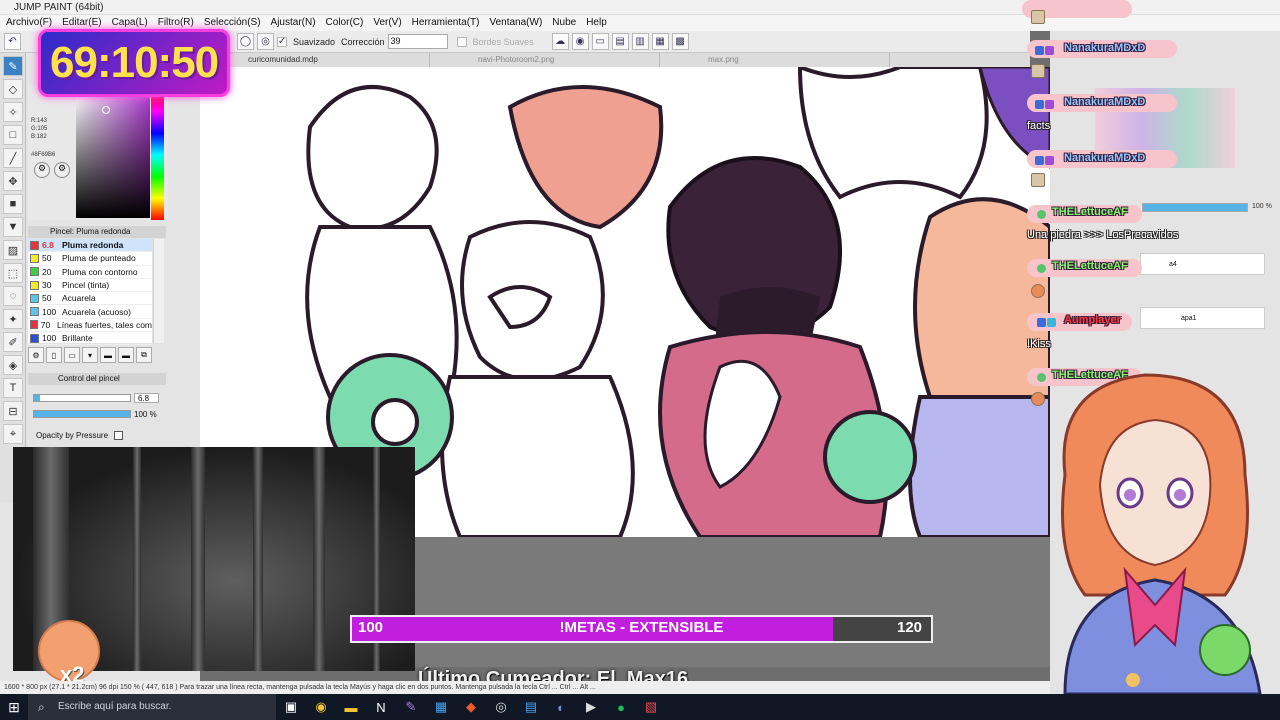  What do you see at coordinates (49, 338) in the screenshot?
I see `brush-size: 100` at bounding box center [49, 338].